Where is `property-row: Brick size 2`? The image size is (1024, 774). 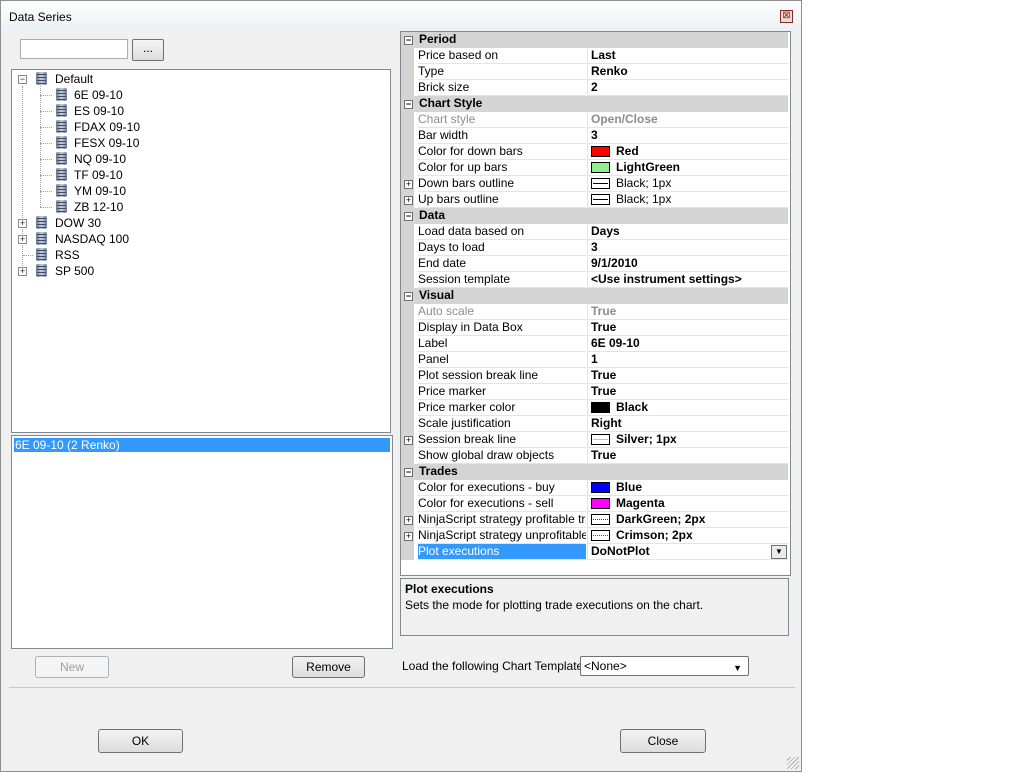 property-row: Brick size 2 is located at coordinates (594, 88).